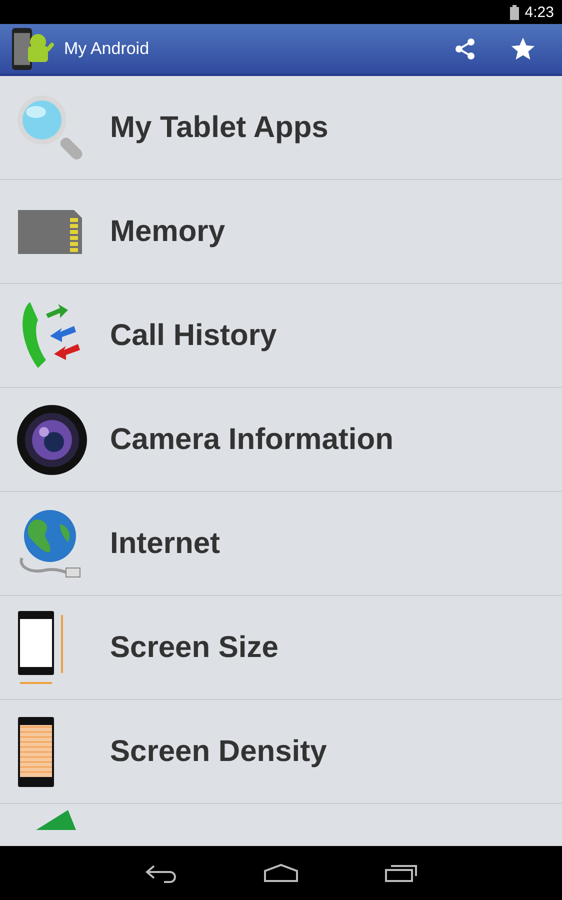  What do you see at coordinates (281, 232) in the screenshot?
I see `menu-item: Memory` at bounding box center [281, 232].